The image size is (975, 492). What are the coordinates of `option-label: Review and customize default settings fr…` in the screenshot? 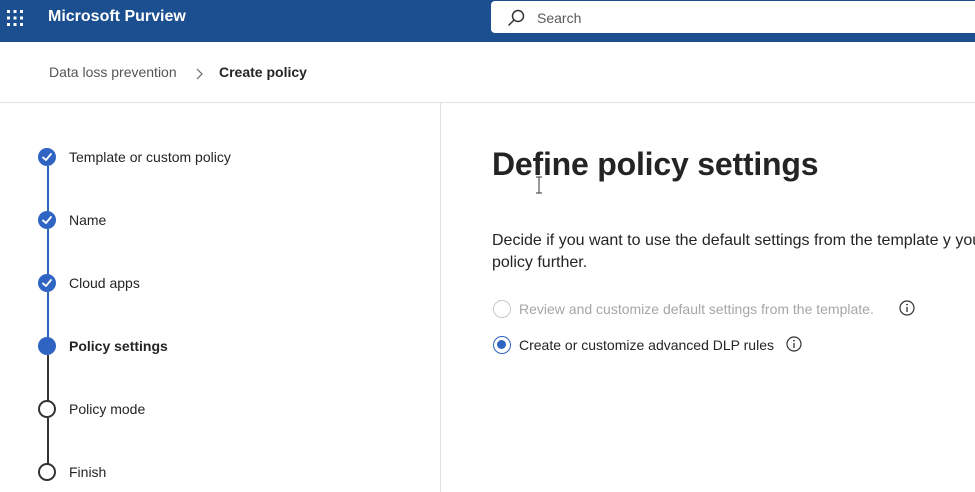 It's located at (696, 309).